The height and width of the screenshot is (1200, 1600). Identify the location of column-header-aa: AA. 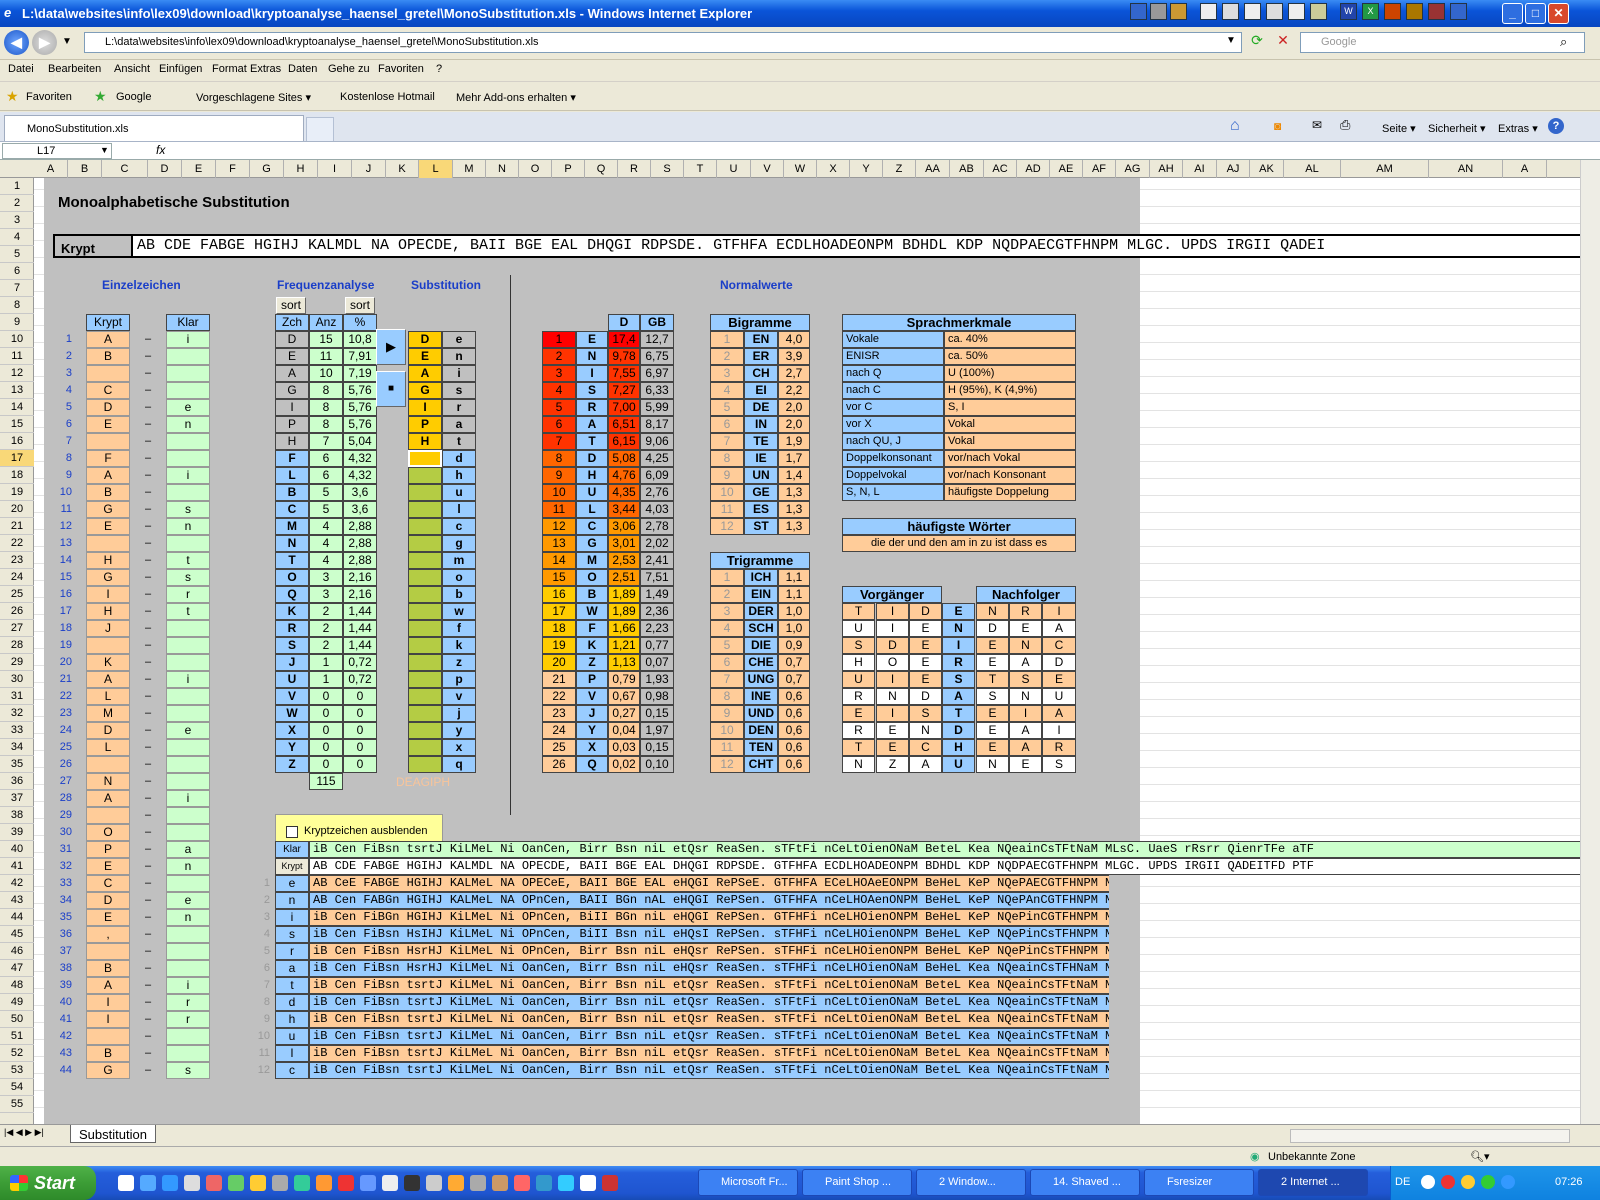
(933, 169).